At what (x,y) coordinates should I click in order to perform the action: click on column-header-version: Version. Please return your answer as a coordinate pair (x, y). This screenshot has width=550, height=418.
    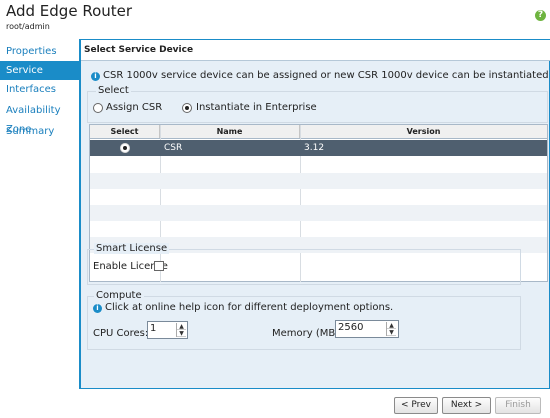
    Looking at the image, I should click on (423, 131).